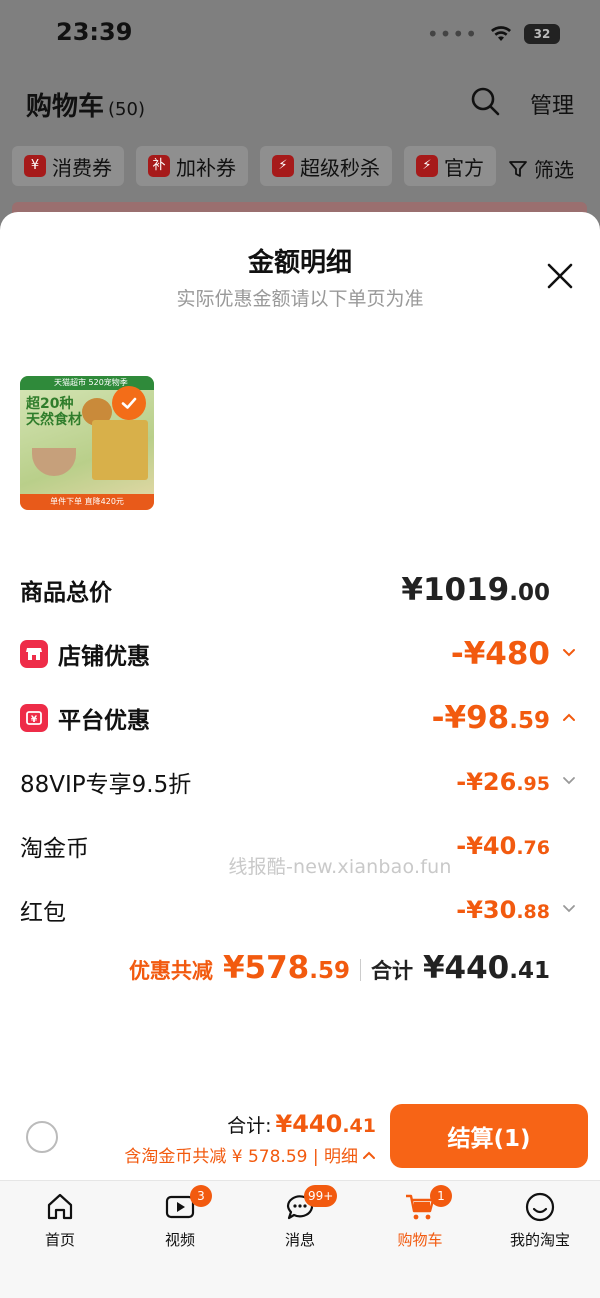 This screenshot has width=600, height=1298. I want to click on tab-label: 视频, so click(179, 1240).